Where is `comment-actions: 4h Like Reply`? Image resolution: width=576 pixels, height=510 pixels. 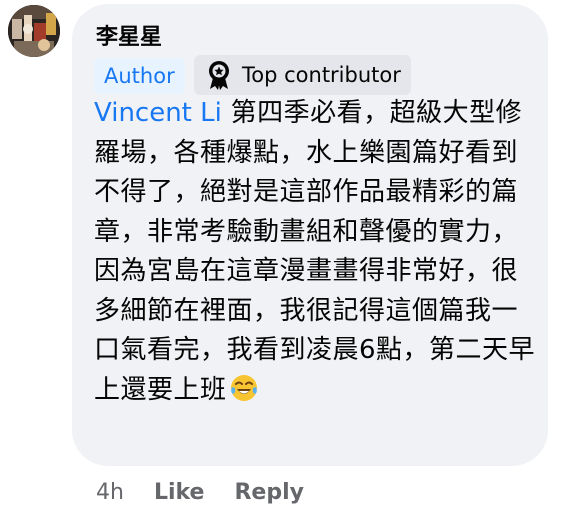
comment-actions: 4h Like Reply is located at coordinates (200, 493).